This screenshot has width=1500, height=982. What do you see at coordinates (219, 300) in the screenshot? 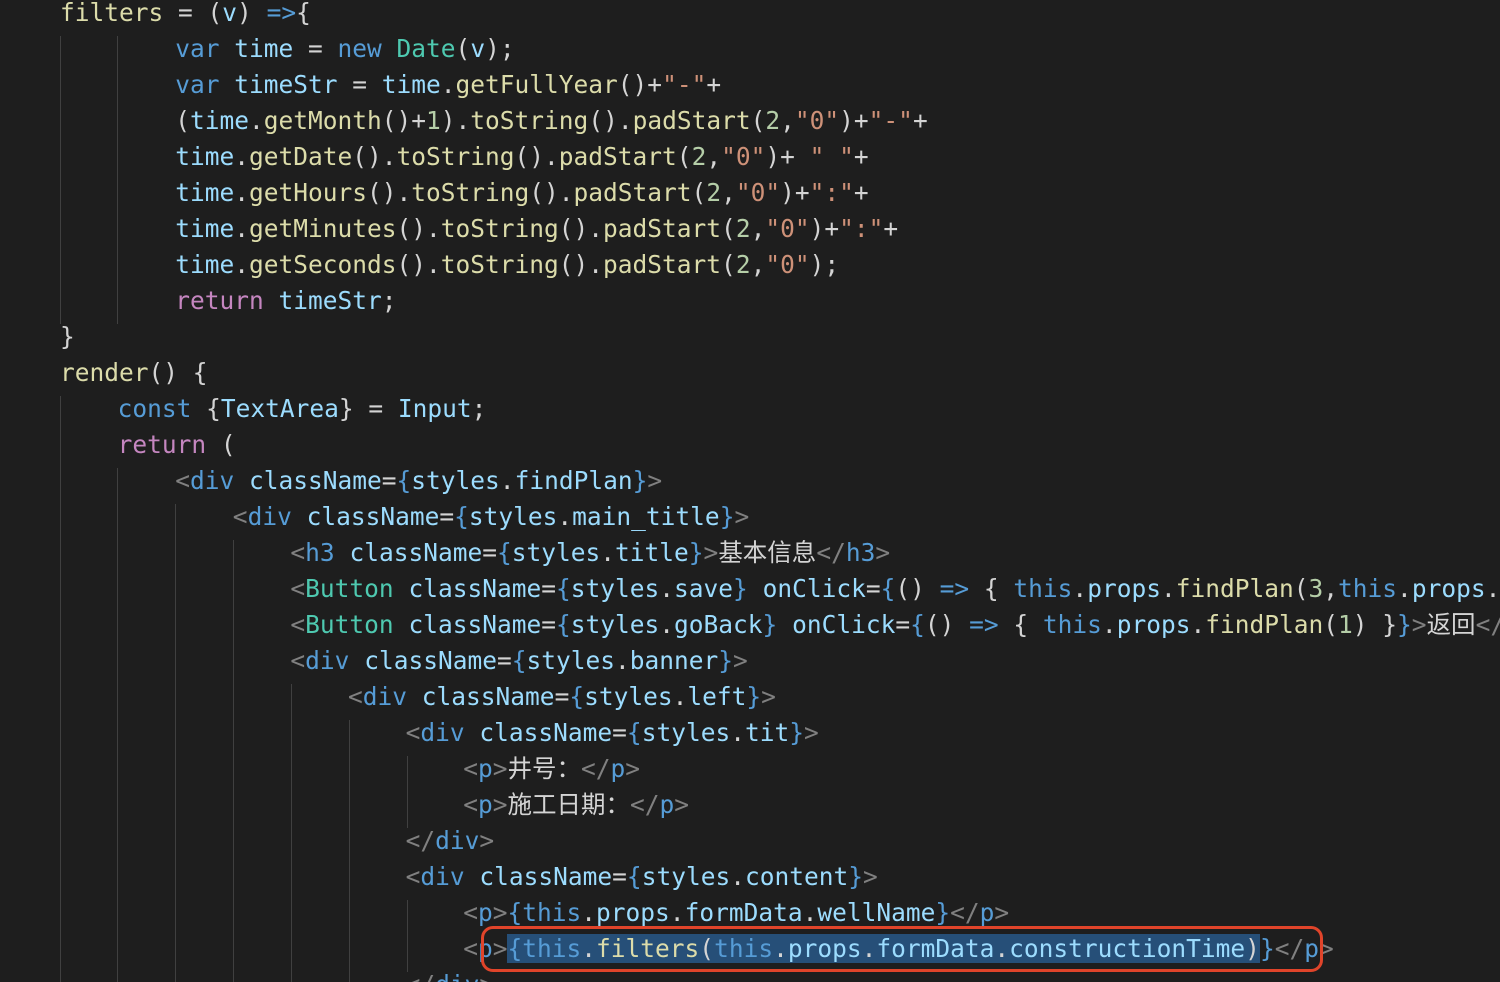
I see `code-token: return` at bounding box center [219, 300].